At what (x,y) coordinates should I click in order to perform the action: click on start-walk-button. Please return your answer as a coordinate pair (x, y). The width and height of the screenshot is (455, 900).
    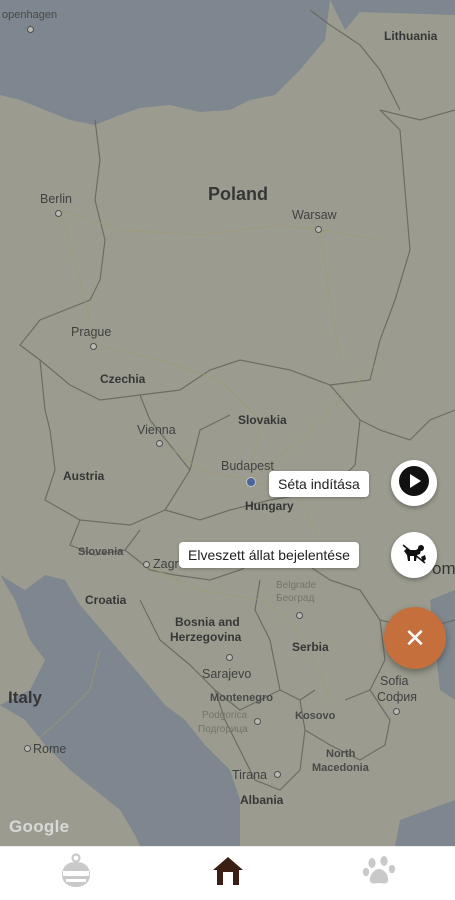
    Looking at the image, I should click on (414, 483).